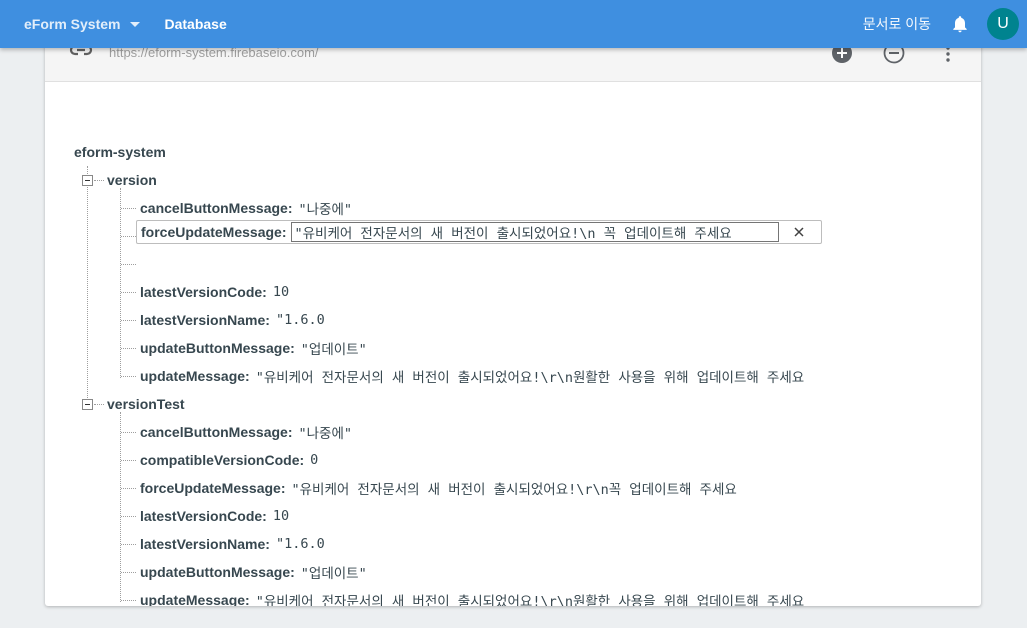 The width and height of the screenshot is (1027, 628). Describe the element at coordinates (72, 24) in the screenshot. I see `project-name: eForm System` at that location.